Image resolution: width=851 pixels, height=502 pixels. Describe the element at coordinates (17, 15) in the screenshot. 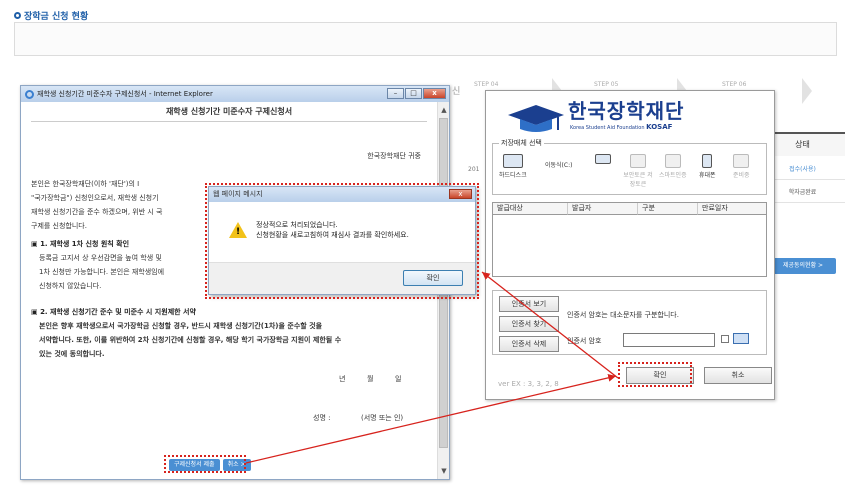

I see `circle-bullet-icon` at that location.